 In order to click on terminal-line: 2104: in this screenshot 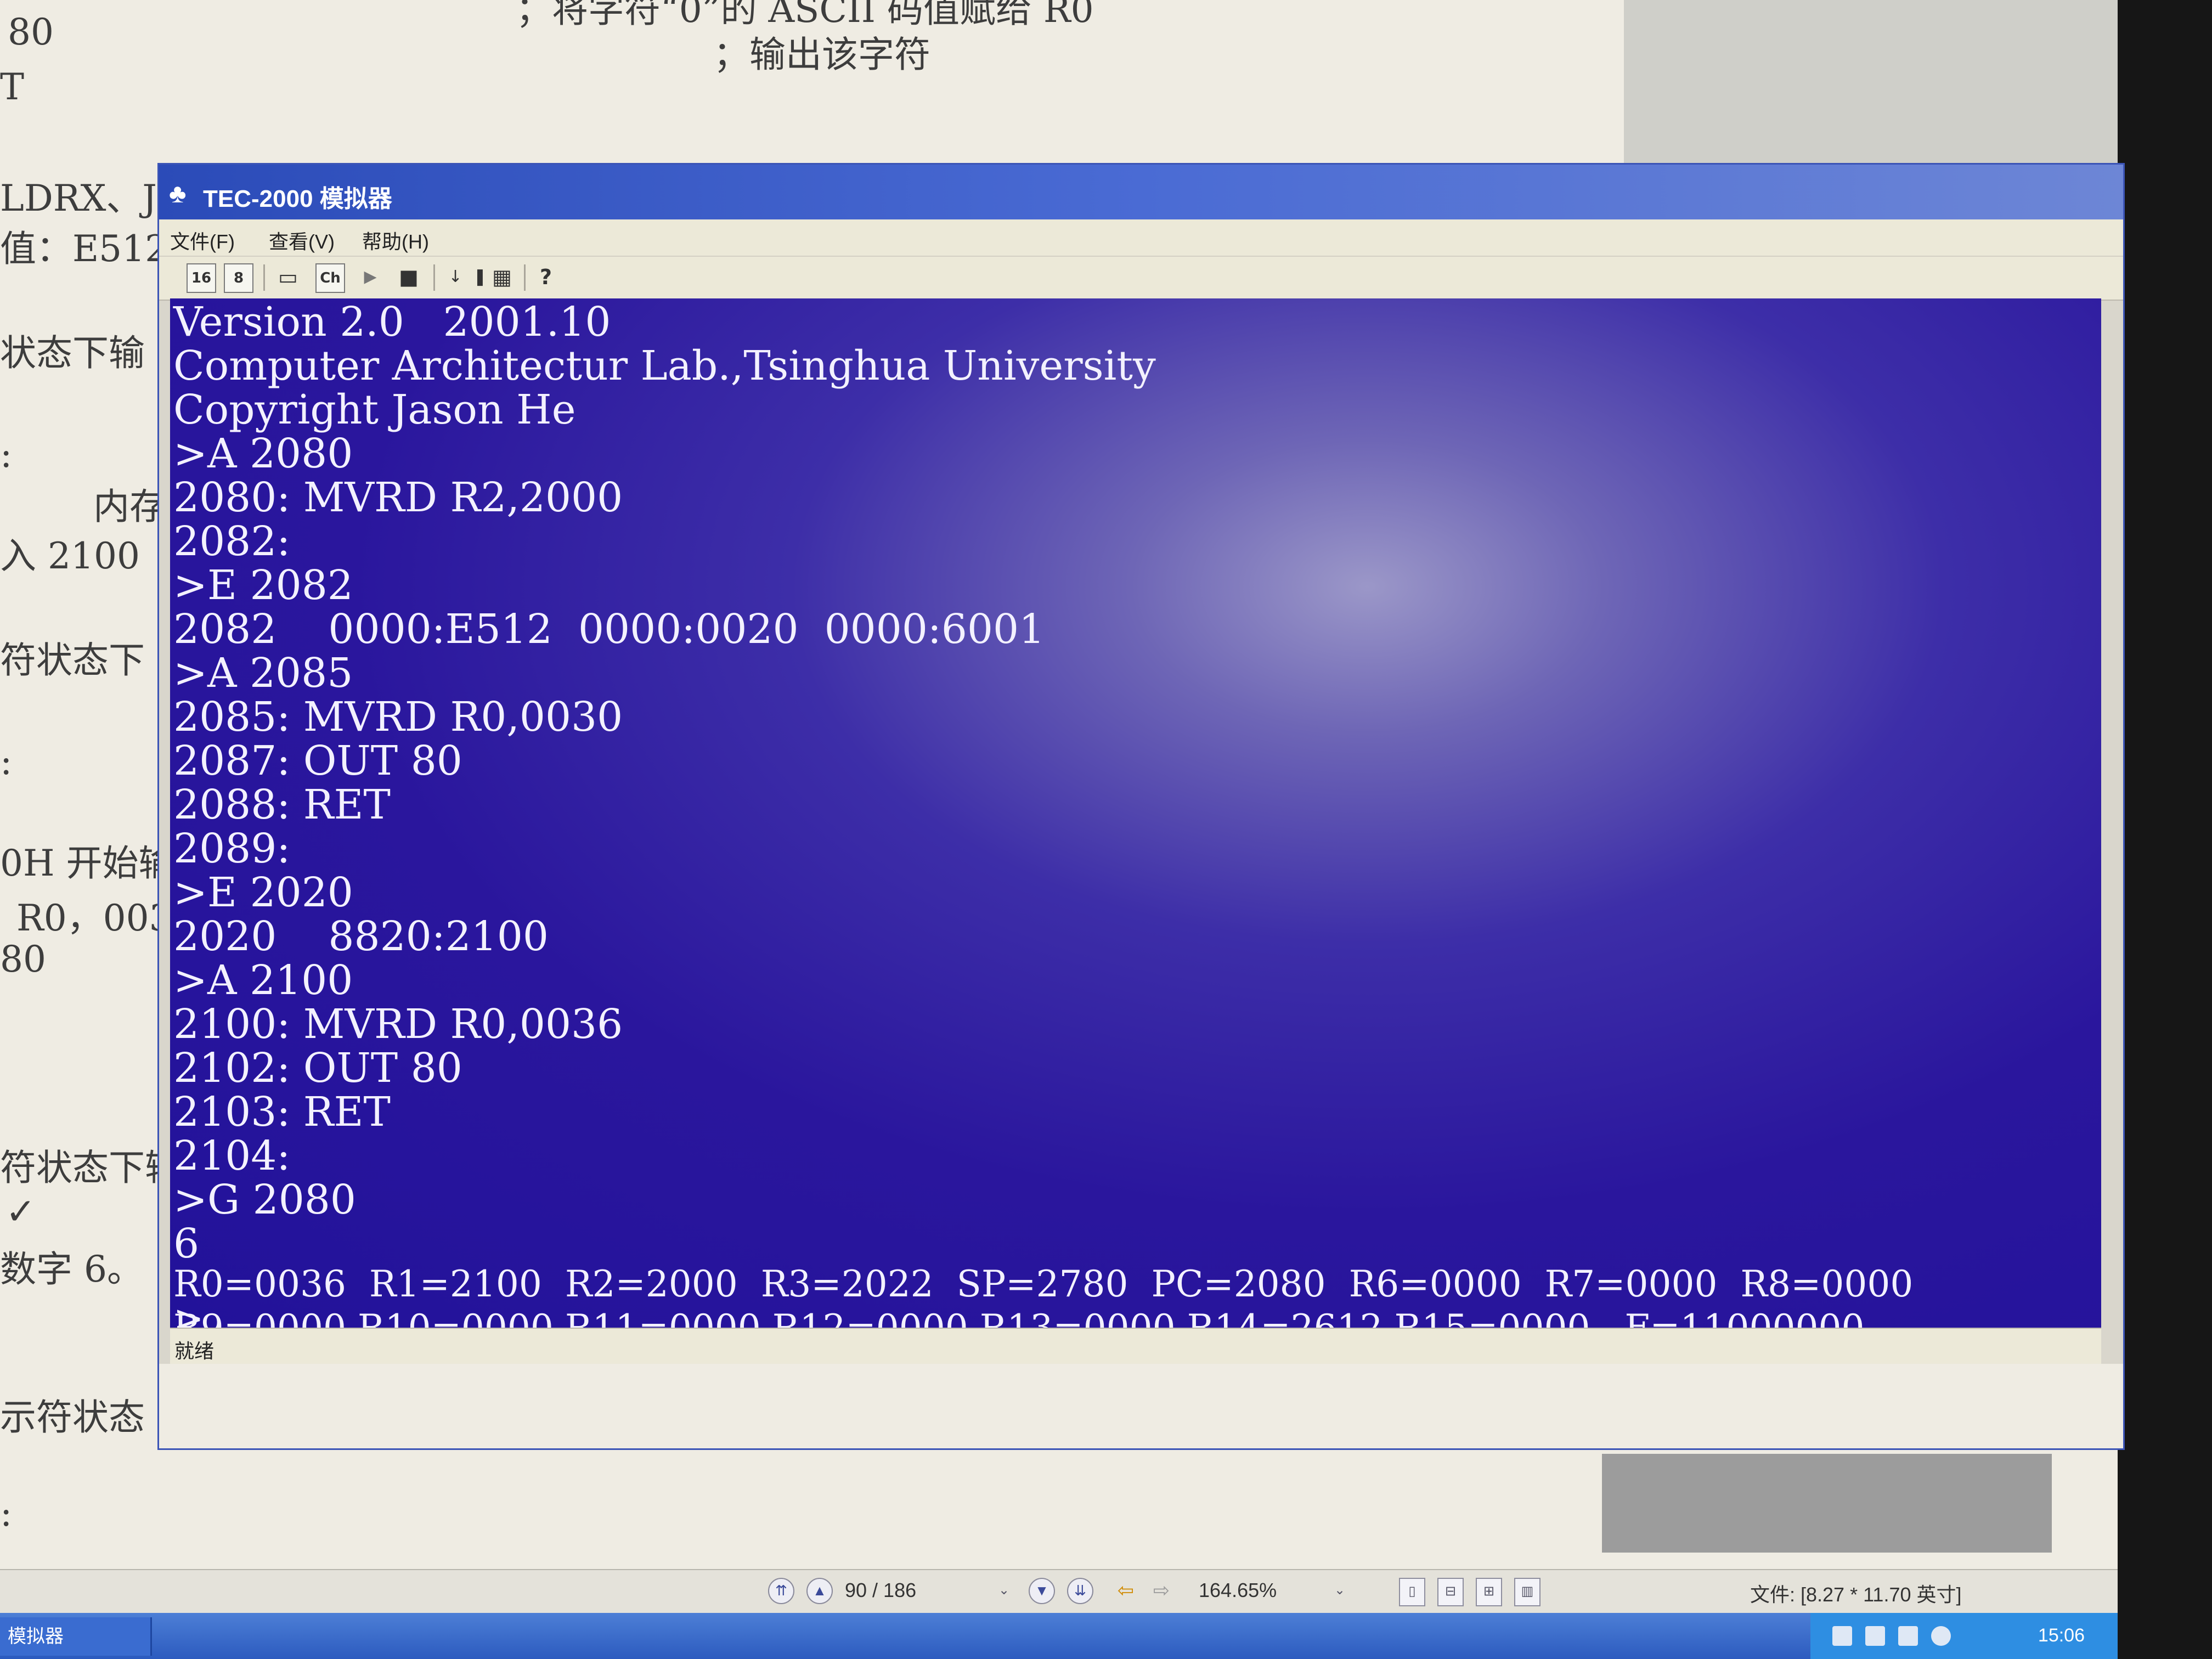, I will do `click(232, 1156)`.